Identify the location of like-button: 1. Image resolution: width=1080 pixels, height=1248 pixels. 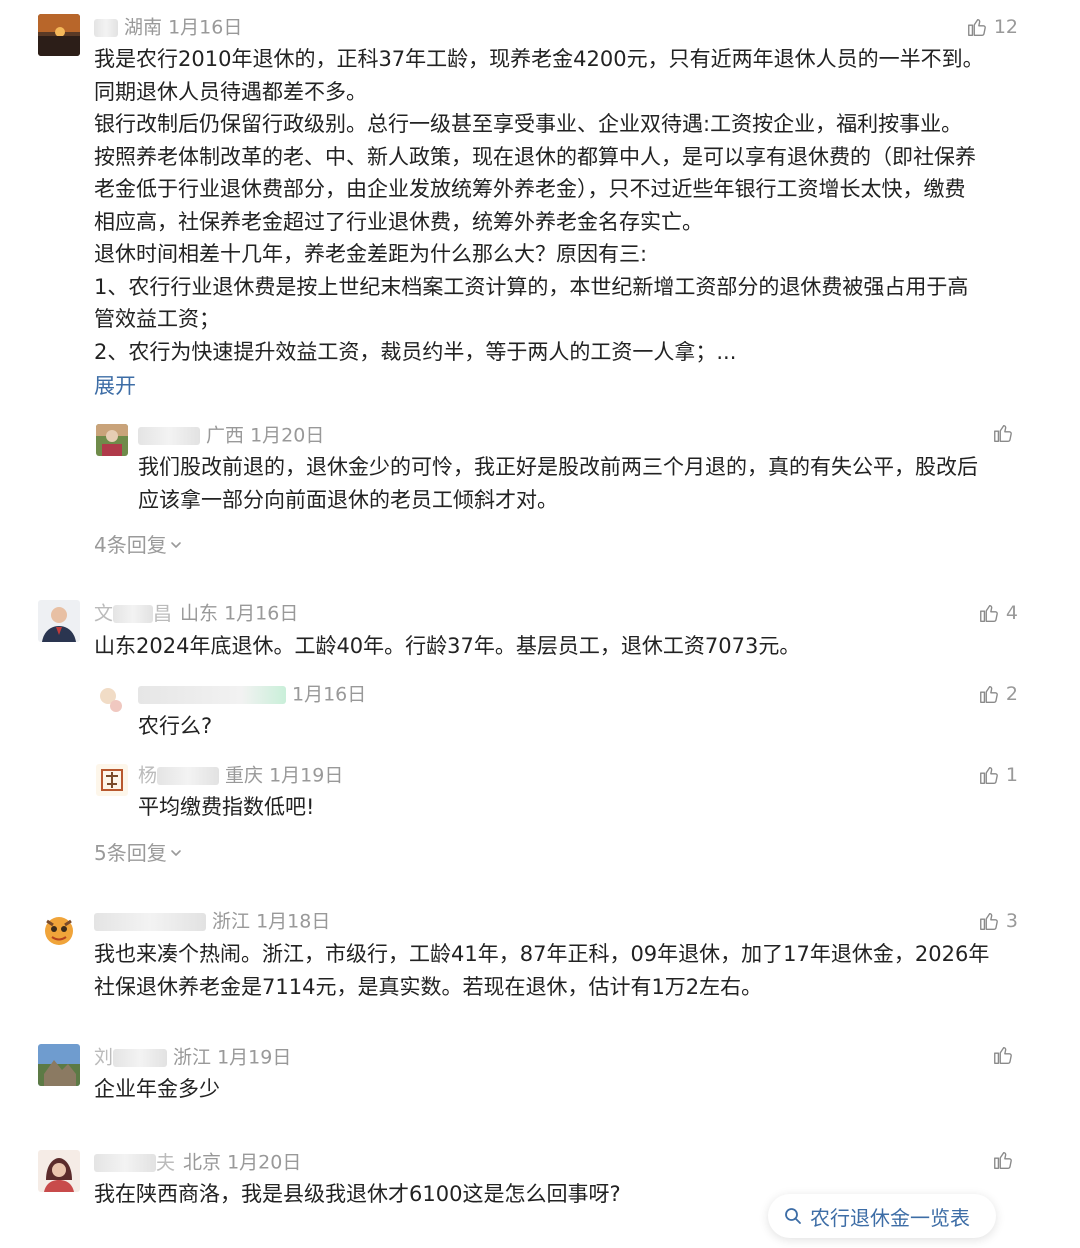
(998, 775).